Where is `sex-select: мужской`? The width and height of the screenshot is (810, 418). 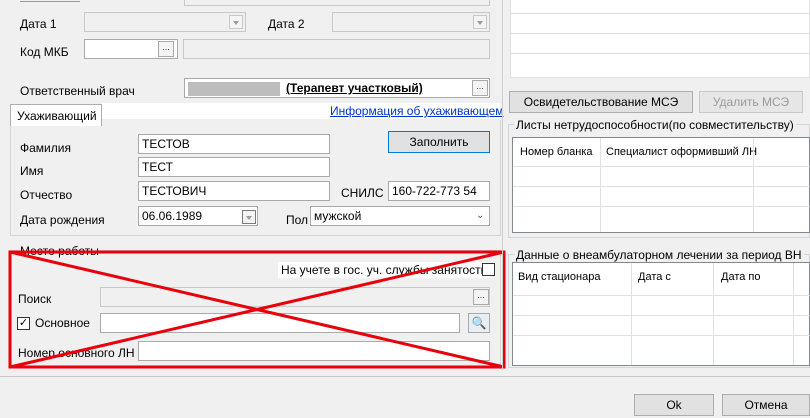 sex-select: мужской is located at coordinates (400, 216).